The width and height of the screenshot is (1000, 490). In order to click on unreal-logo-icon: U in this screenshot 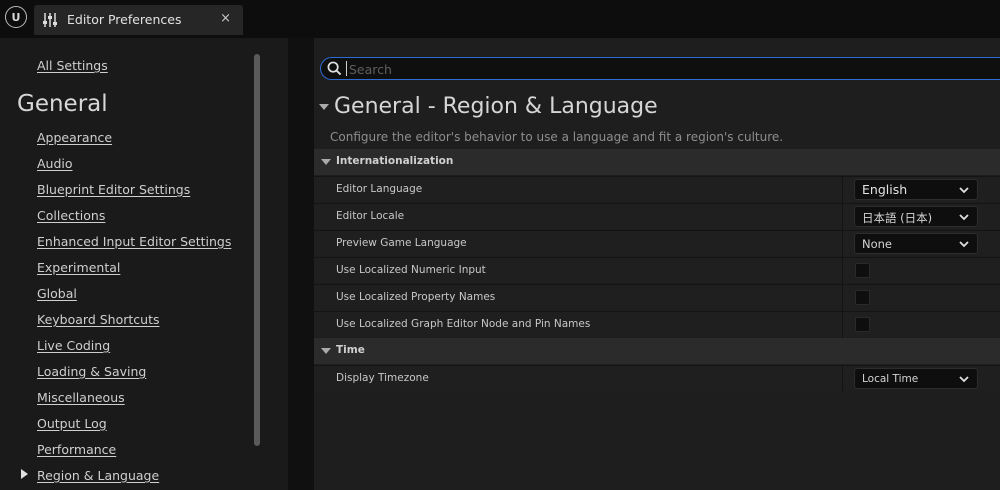, I will do `click(16, 17)`.